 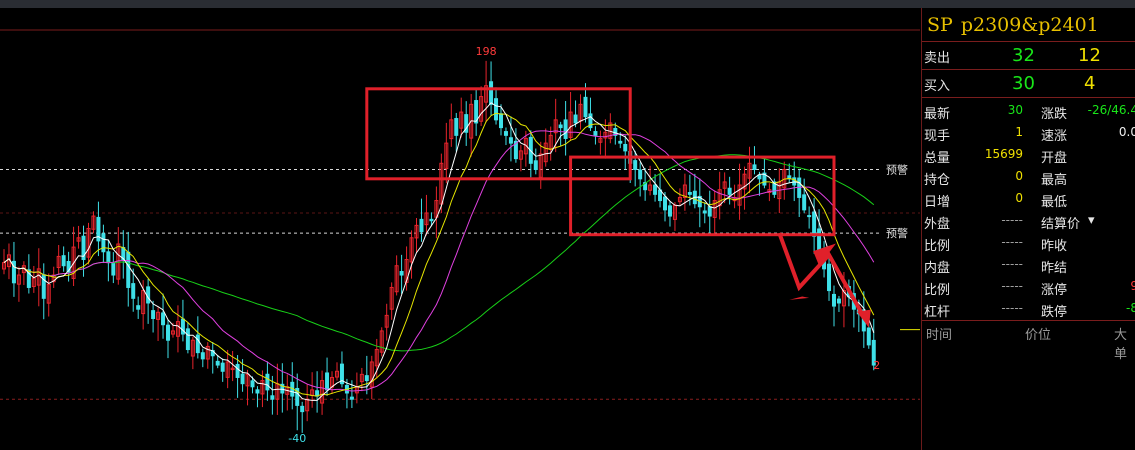 I want to click on stat-row: 外盘 ----- 结算价 ▾, so click(x=1028, y=221).